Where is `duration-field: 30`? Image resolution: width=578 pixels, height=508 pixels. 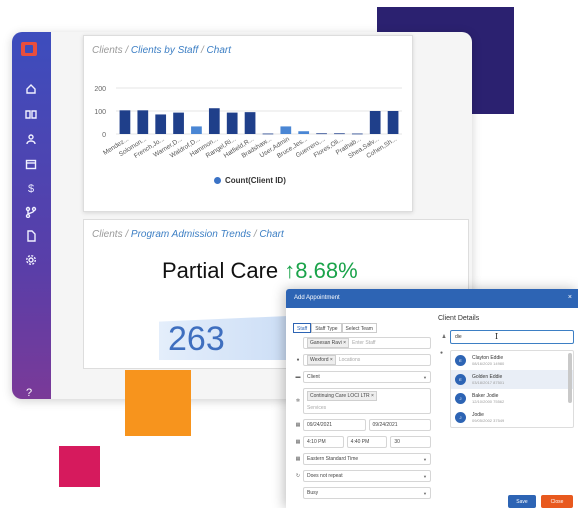
duration-field: 30 is located at coordinates (411, 442).